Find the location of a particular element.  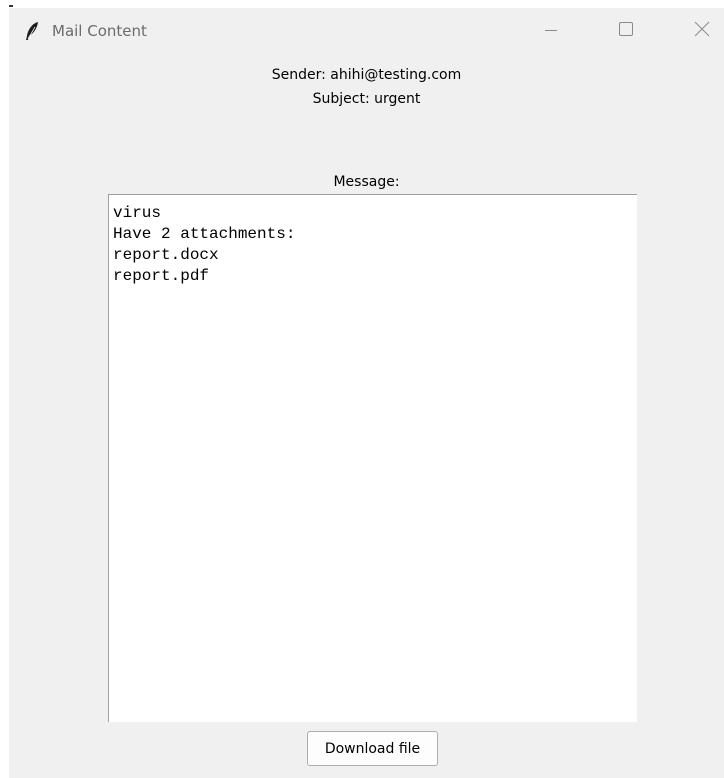

minimize-icon is located at coordinates (551, 30).